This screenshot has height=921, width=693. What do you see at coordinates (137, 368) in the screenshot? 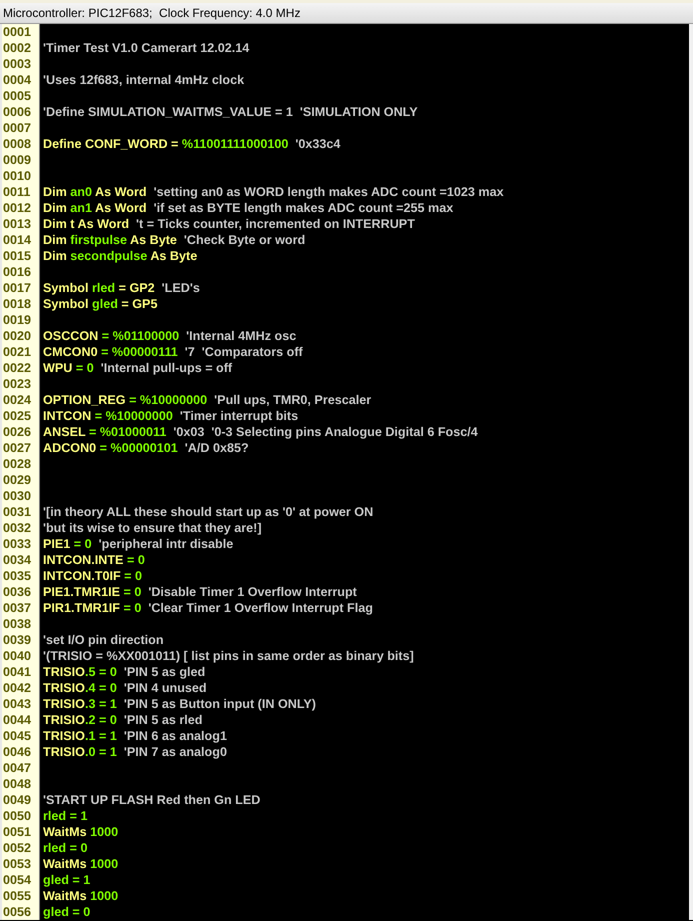
I see `code-line: WPU = 0 'Internal pull-ups = off` at bounding box center [137, 368].